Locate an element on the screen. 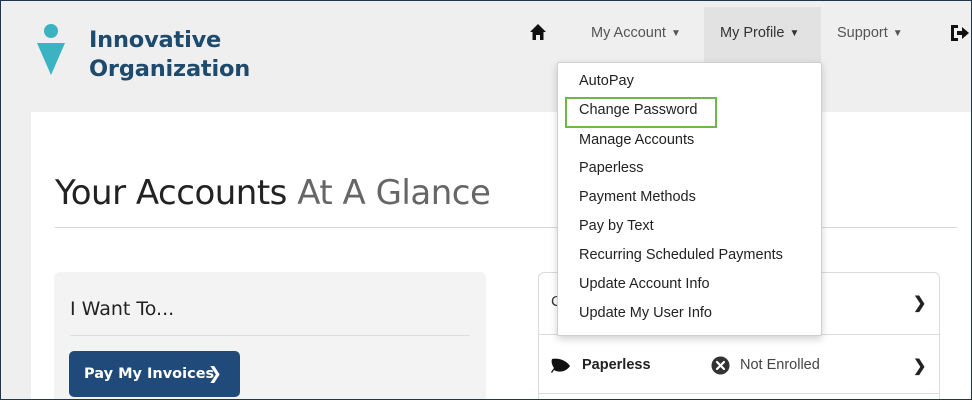 This screenshot has height=400, width=972. brand-line-2: Organization is located at coordinates (170, 69).